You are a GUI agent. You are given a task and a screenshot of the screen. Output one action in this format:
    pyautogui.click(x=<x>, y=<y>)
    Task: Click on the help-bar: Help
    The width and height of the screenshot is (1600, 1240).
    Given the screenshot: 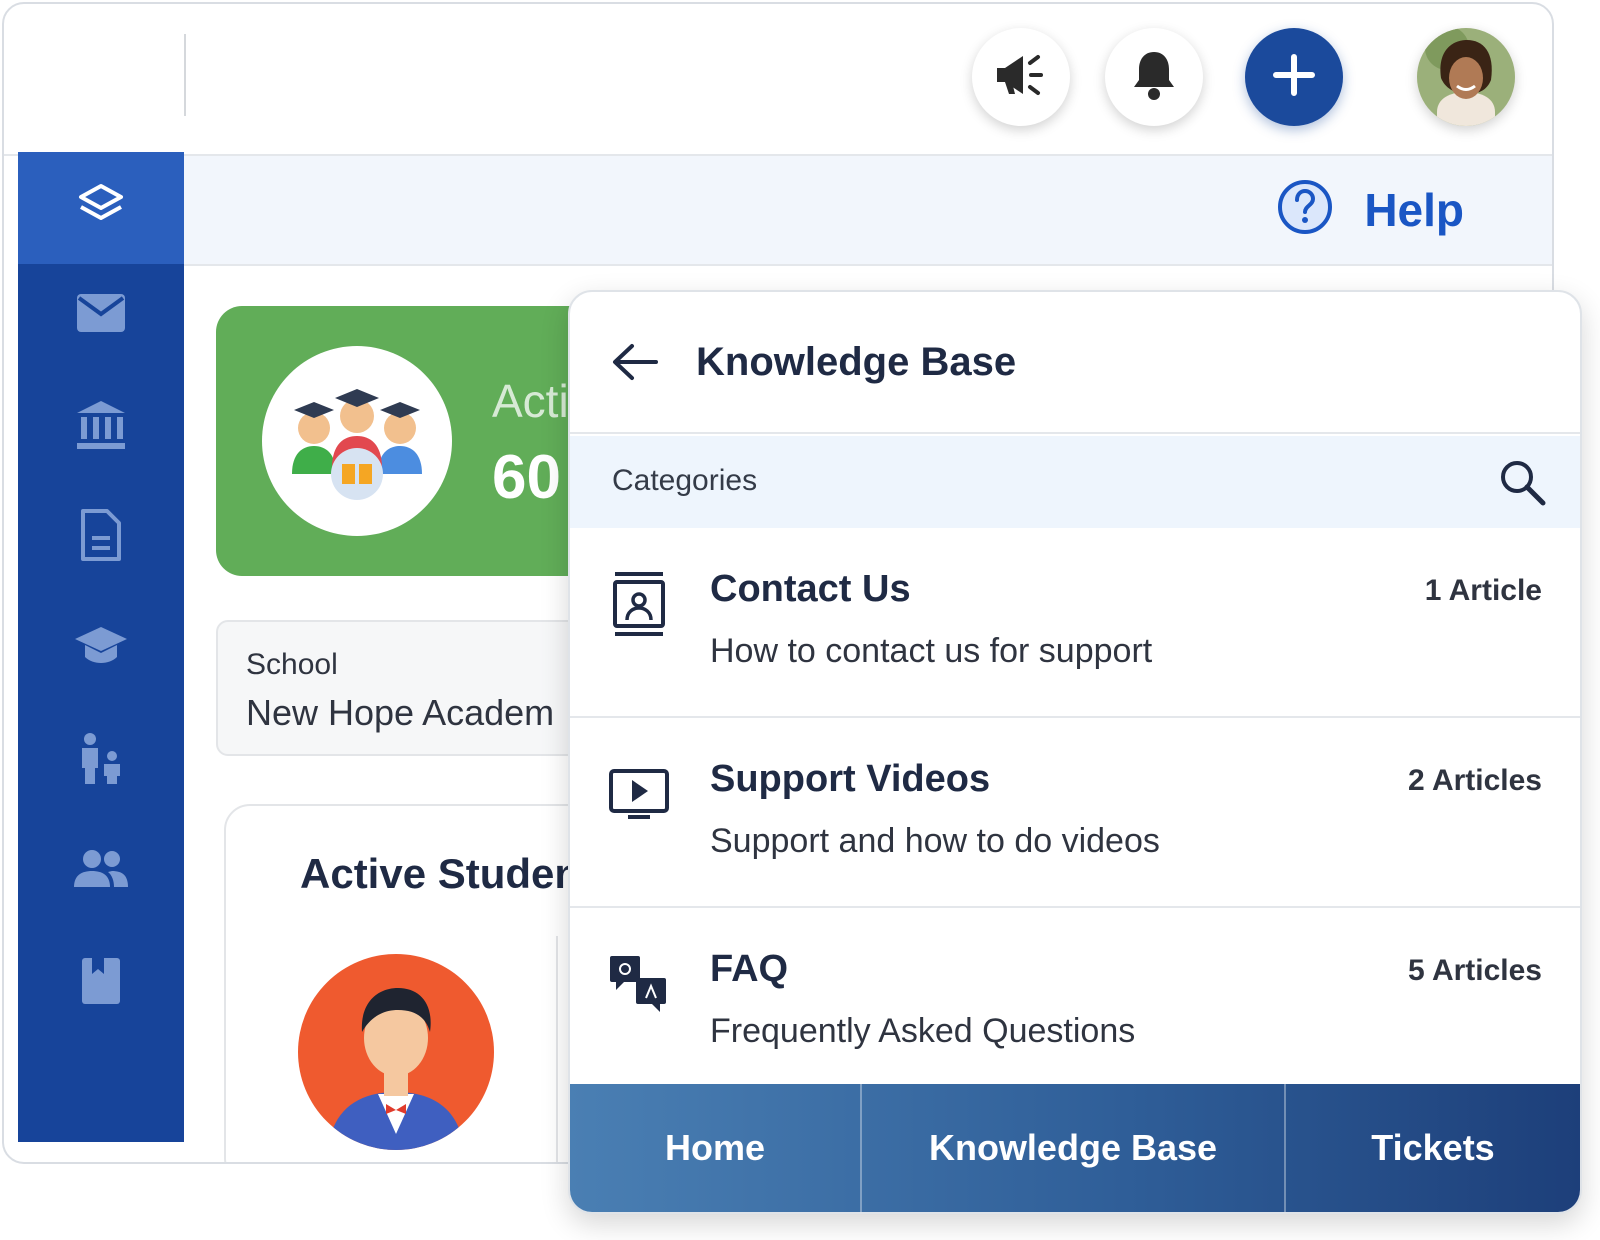 What is the action you would take?
    pyautogui.click(x=868, y=211)
    